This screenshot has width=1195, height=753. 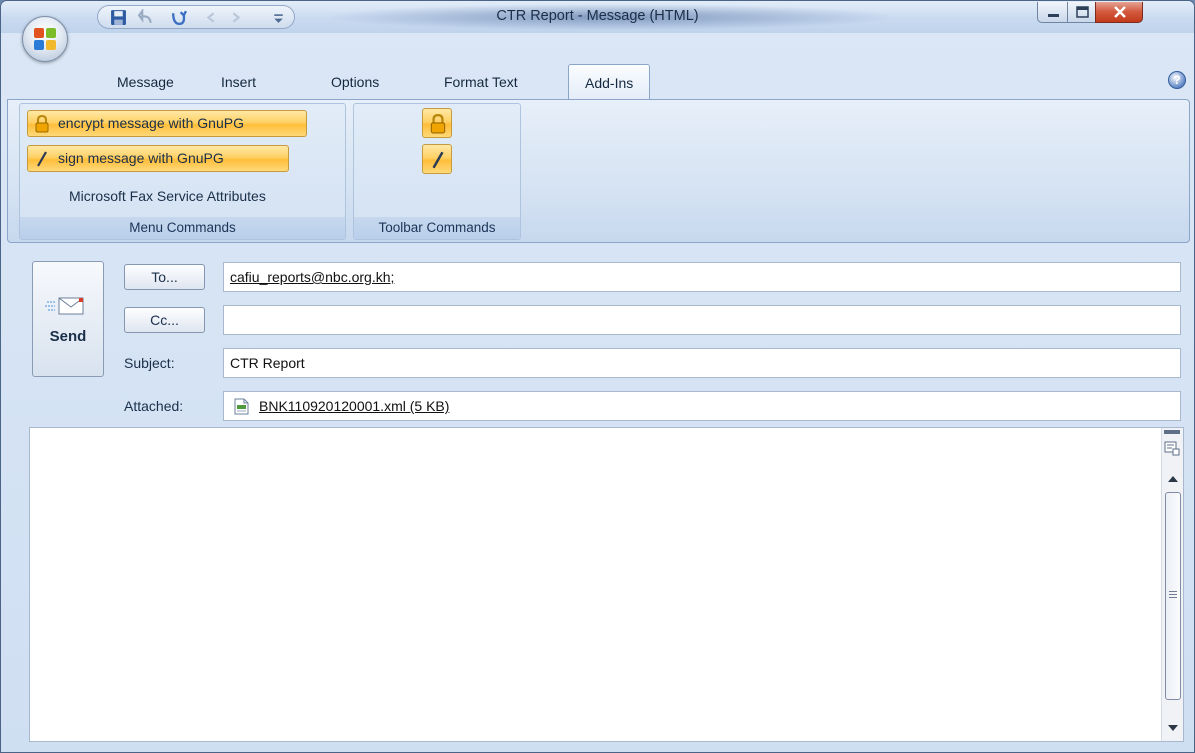 What do you see at coordinates (178, 17) in the screenshot?
I see `redo-icon` at bounding box center [178, 17].